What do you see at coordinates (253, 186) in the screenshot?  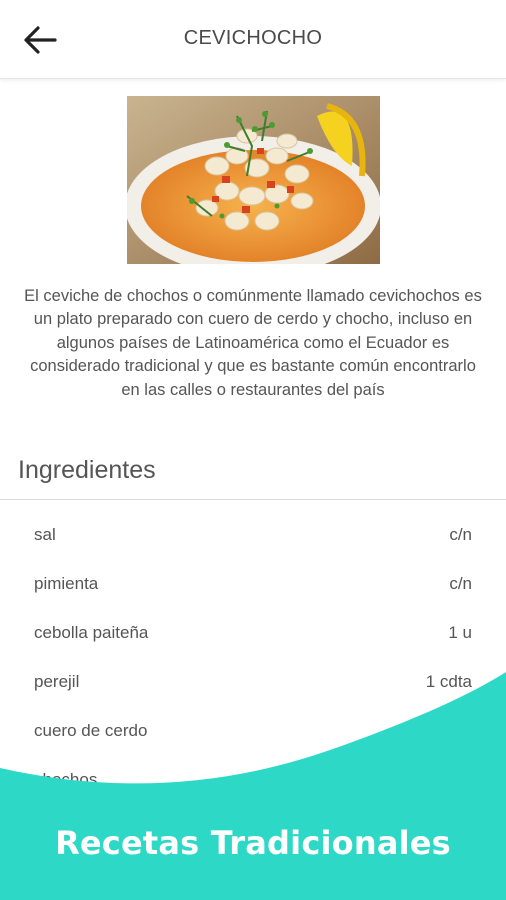 I see `recipe-image` at bounding box center [253, 186].